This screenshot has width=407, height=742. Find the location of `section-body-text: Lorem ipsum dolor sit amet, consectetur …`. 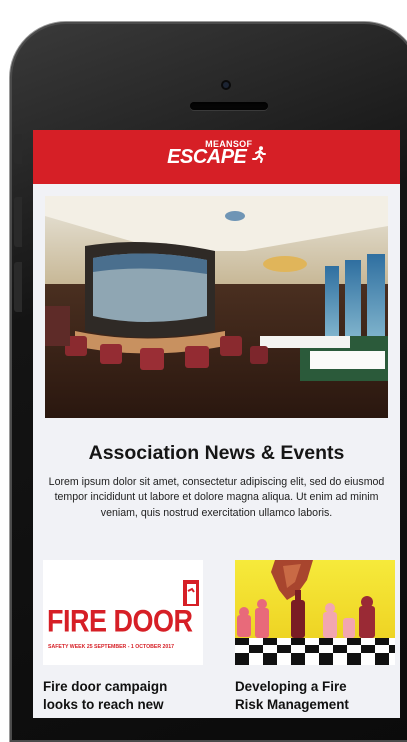

section-body-text: Lorem ipsum dolor sit amet, consectetur … is located at coordinates (216, 497).